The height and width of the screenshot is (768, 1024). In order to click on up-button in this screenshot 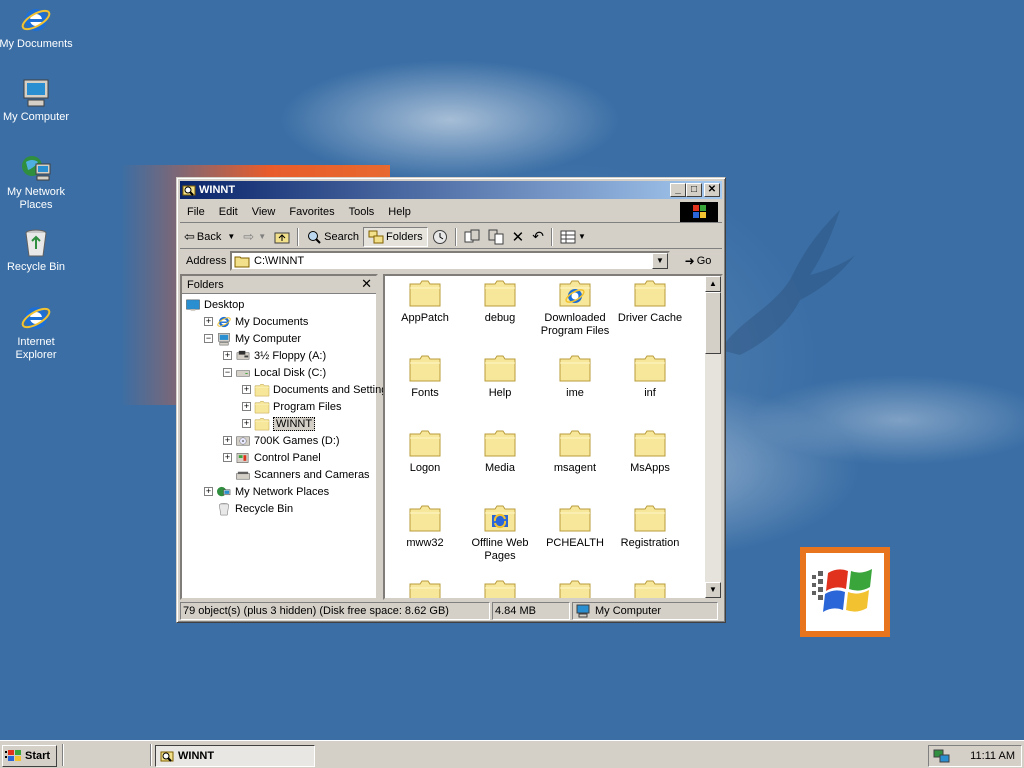, I will do `click(282, 237)`.